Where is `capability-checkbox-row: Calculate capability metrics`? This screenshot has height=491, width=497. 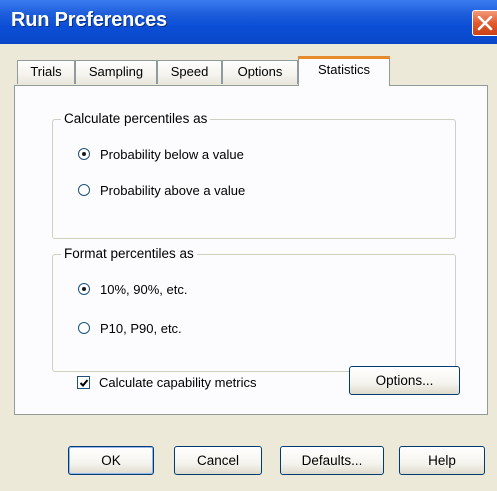
capability-checkbox-row: Calculate capability metrics is located at coordinates (167, 382).